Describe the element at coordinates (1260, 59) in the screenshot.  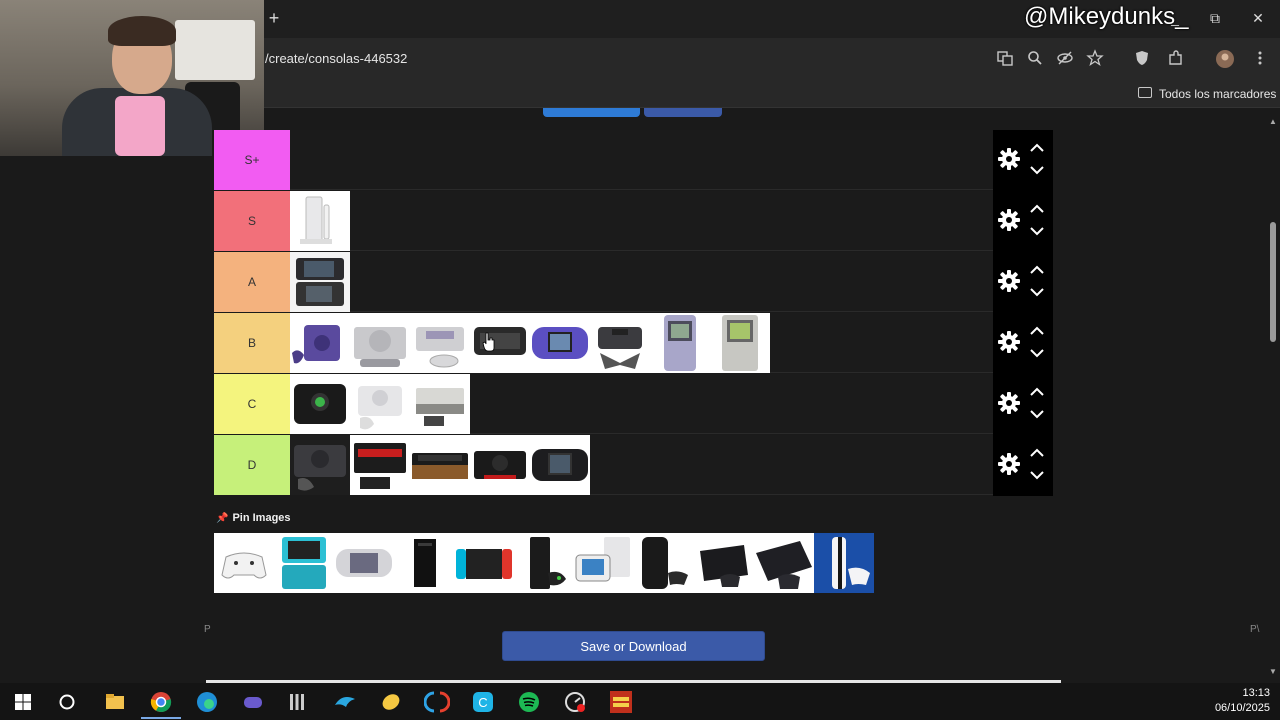
I see `menu-kebab-icon` at that location.